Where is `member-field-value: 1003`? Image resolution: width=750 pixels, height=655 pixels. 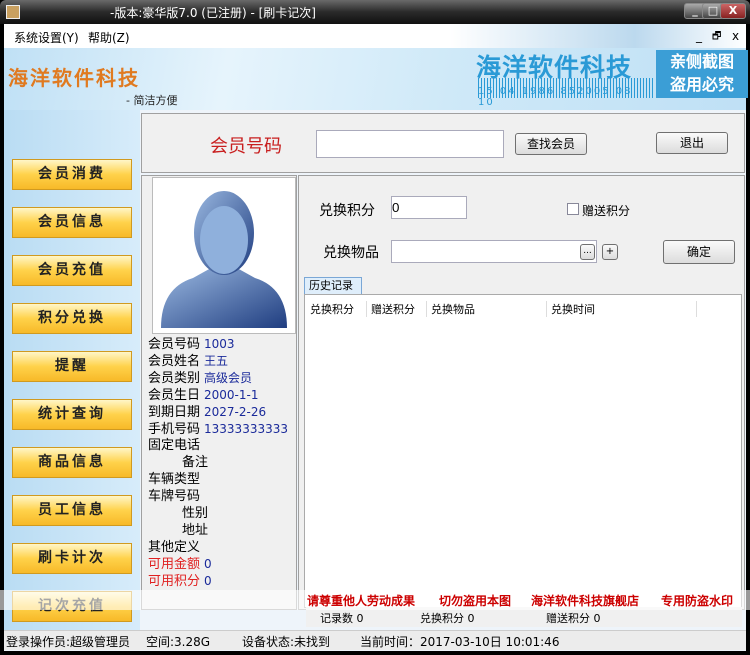 member-field-value: 1003 is located at coordinates (219, 344).